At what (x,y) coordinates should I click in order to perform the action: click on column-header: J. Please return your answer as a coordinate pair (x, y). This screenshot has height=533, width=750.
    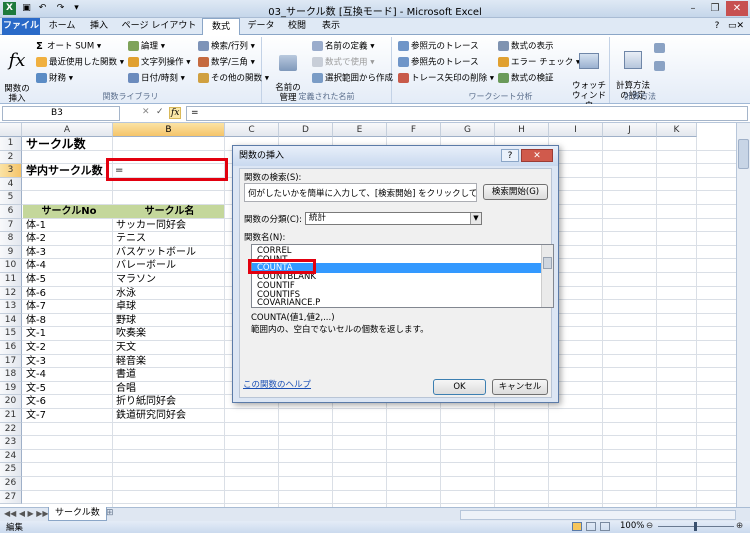
    Looking at the image, I should click on (630, 130).